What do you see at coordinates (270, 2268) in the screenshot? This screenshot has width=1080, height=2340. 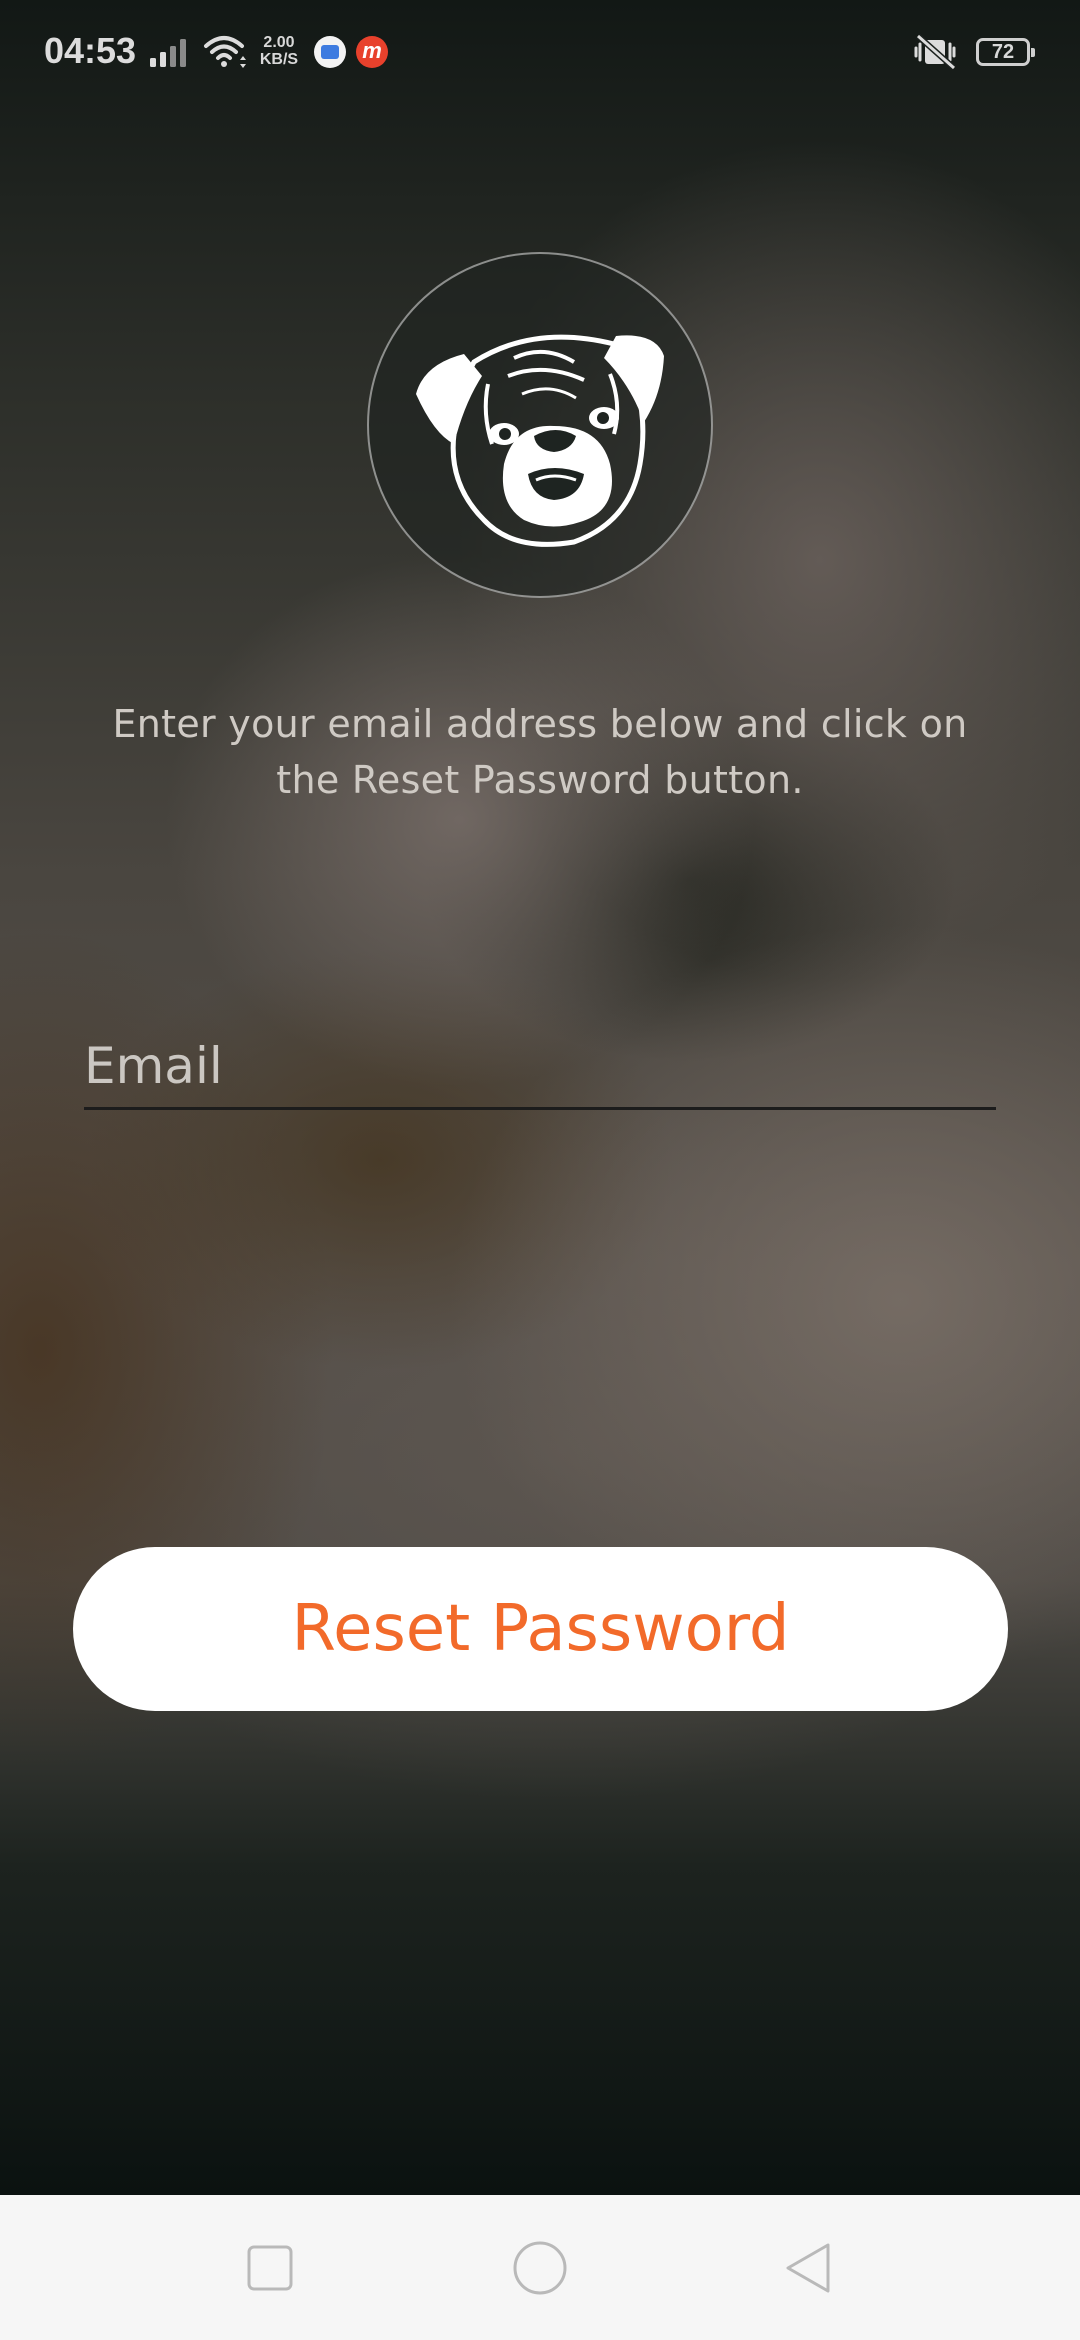 I see `recents-icon` at bounding box center [270, 2268].